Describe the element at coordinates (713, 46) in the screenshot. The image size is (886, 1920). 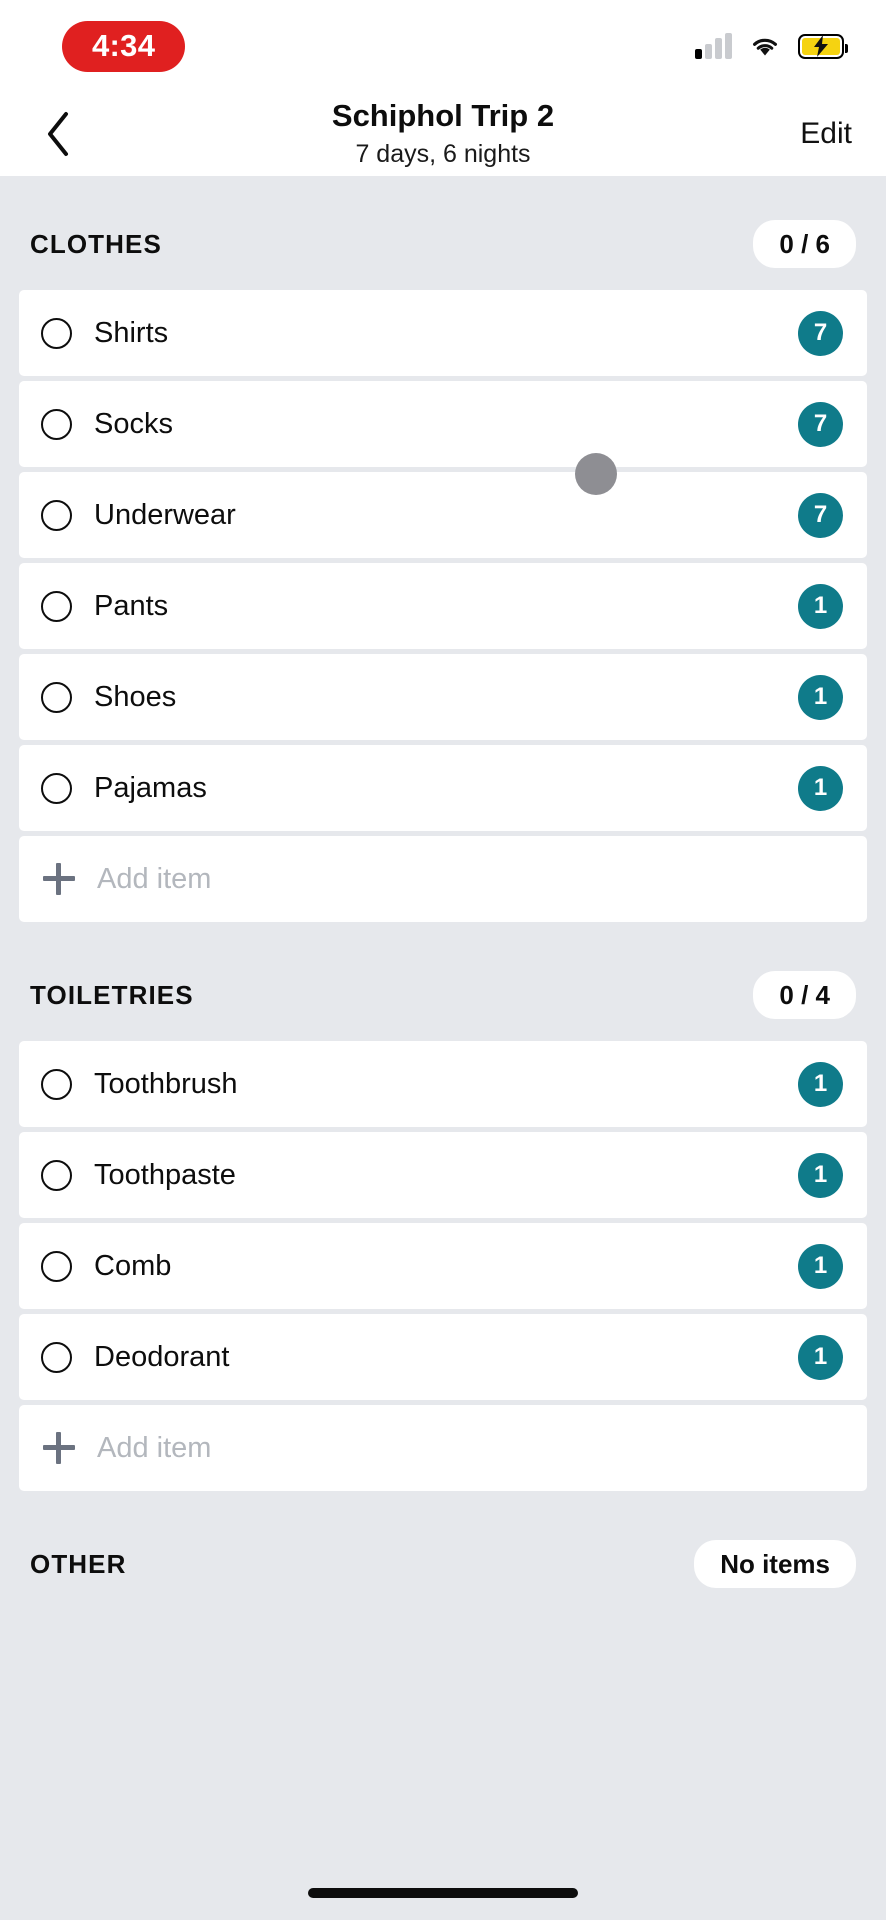
I see `cellular-signal-icon` at that location.